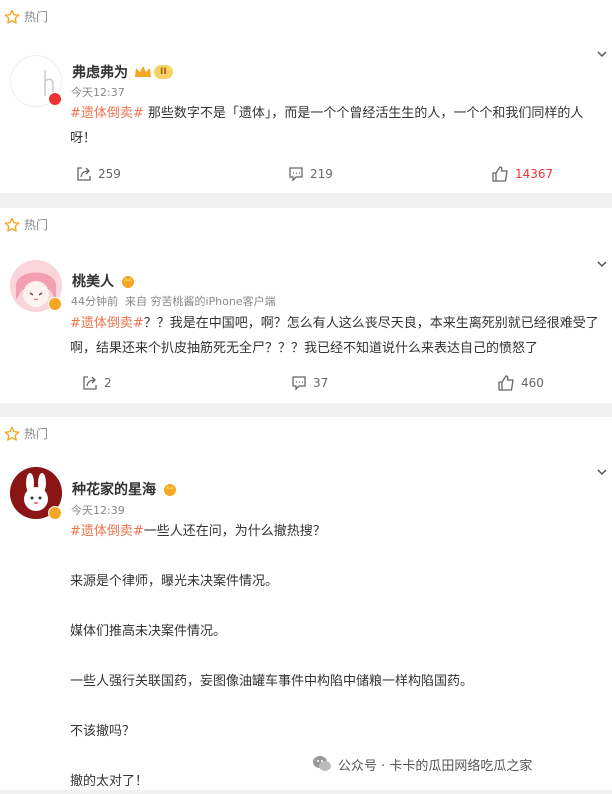 The height and width of the screenshot is (794, 612). I want to click on repost-button: 2, so click(97, 383).